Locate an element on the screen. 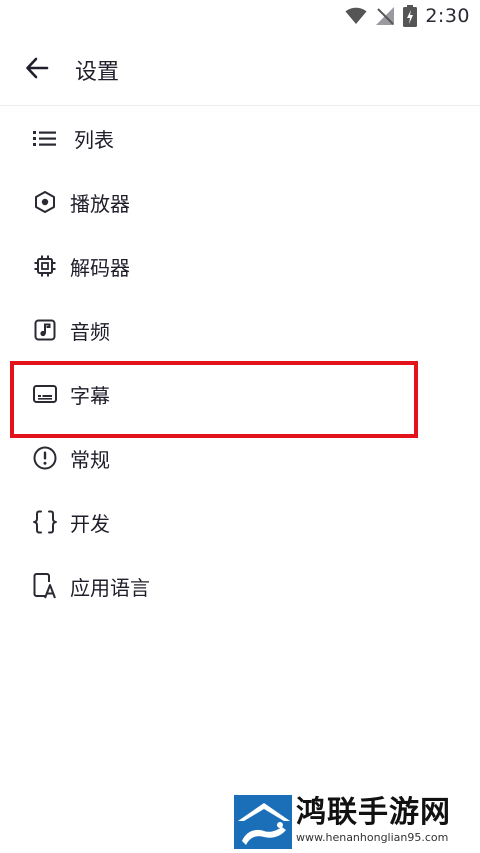 The height and width of the screenshot is (853, 480). watermark: 鸿联手游网 www.henanhonglian95.com is located at coordinates (356, 823).